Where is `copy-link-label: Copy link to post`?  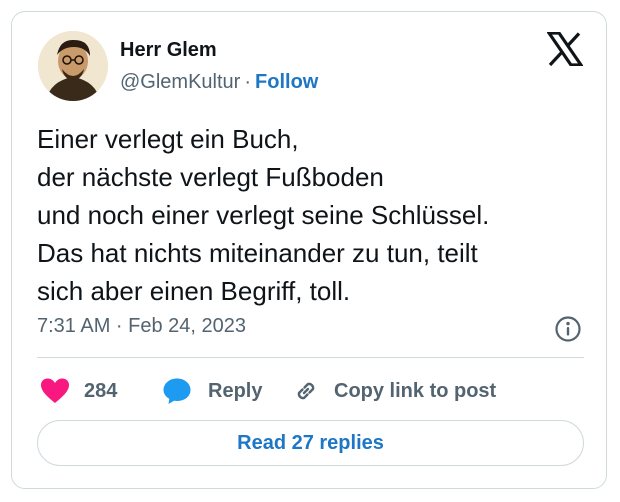 copy-link-label: Copy link to post is located at coordinates (415, 390).